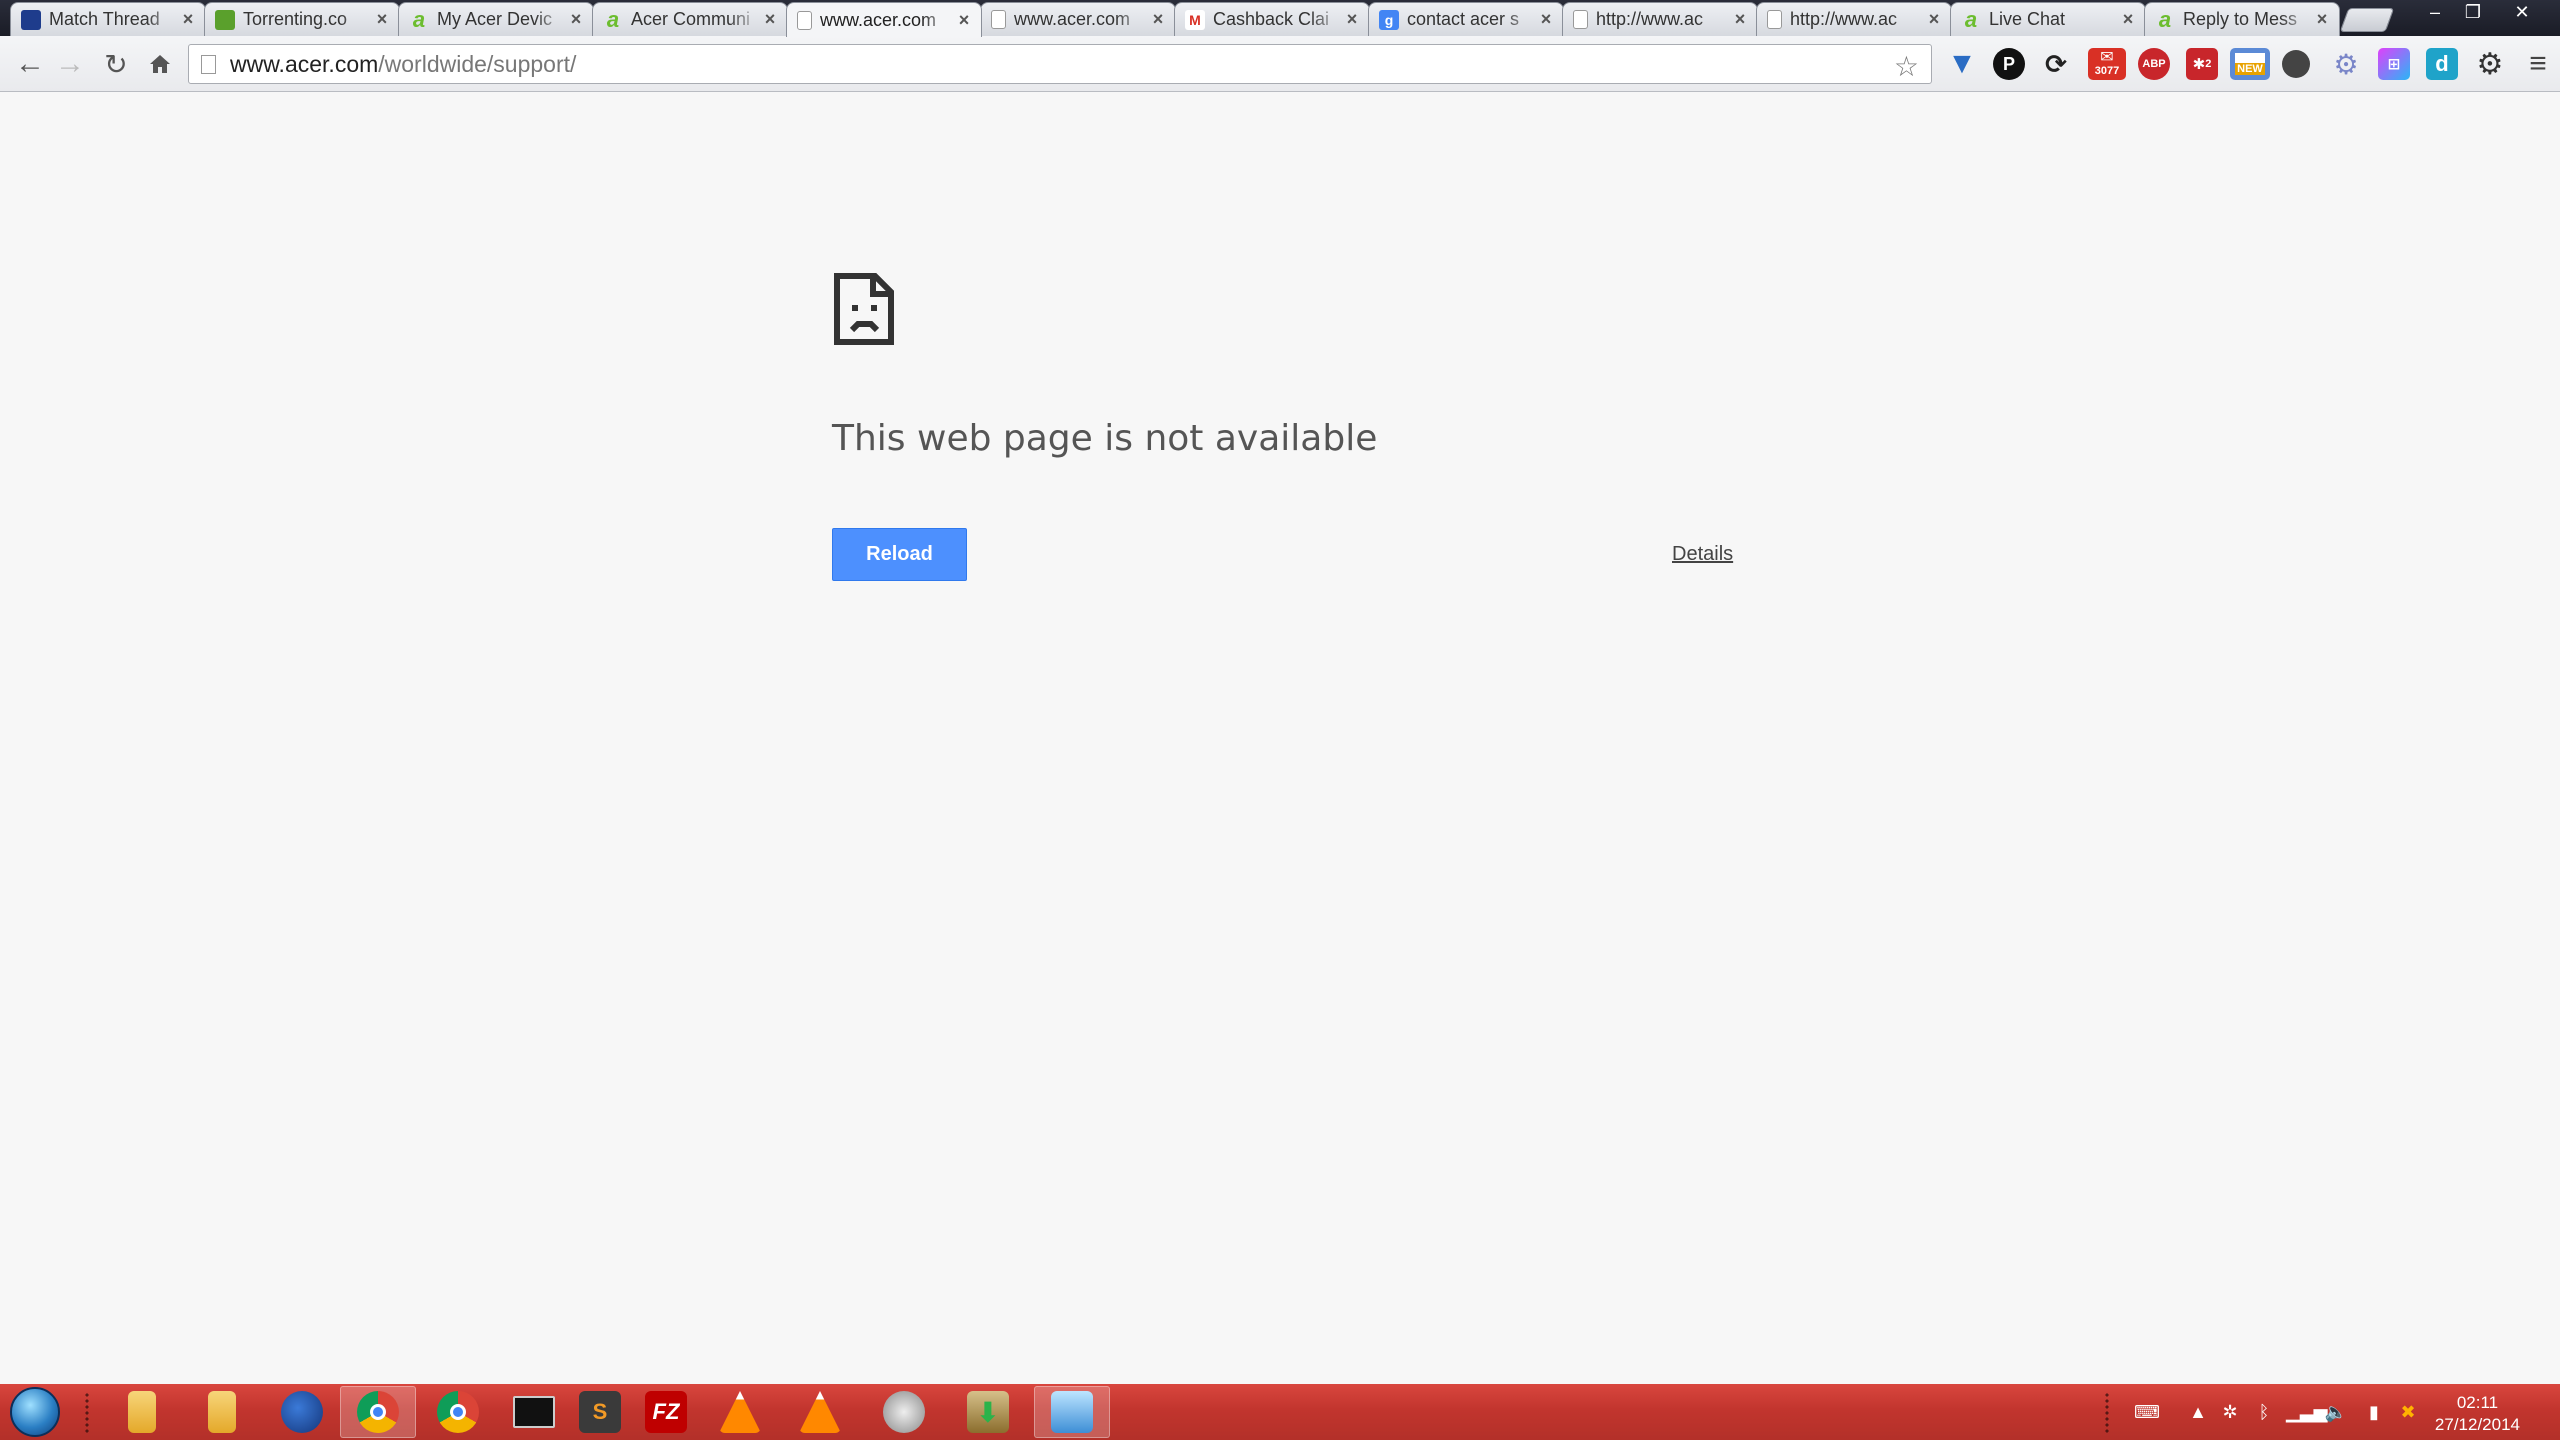 This screenshot has width=2560, height=1440. I want to click on tab-title: Acer Communi, so click(691, 19).